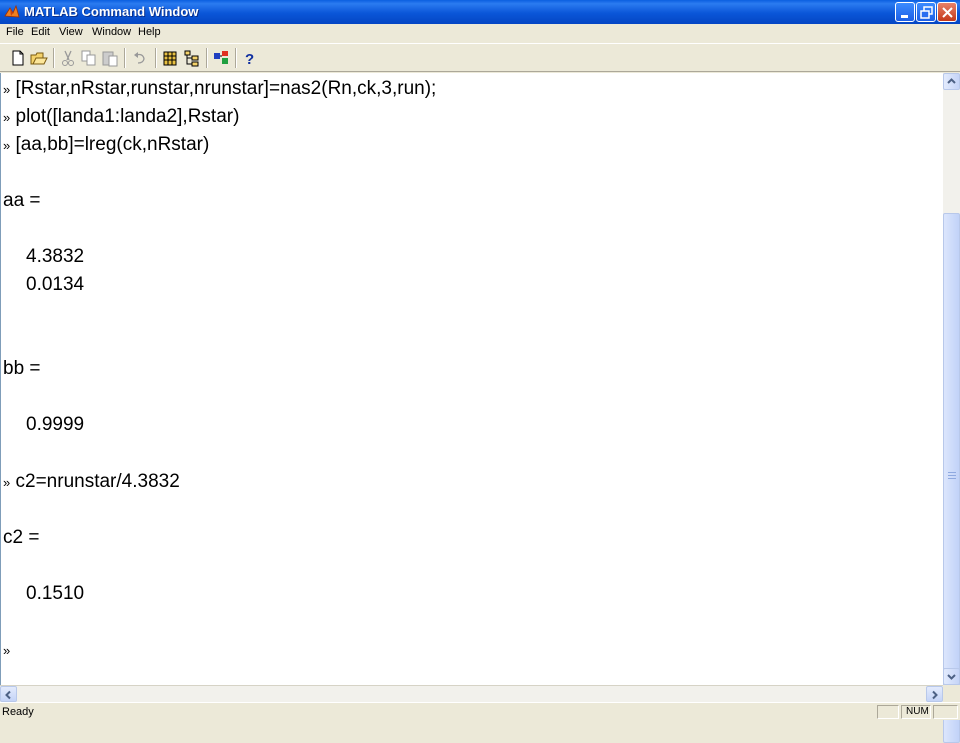 The height and width of the screenshot is (743, 960). I want to click on scroll-right-button, so click(934, 694).